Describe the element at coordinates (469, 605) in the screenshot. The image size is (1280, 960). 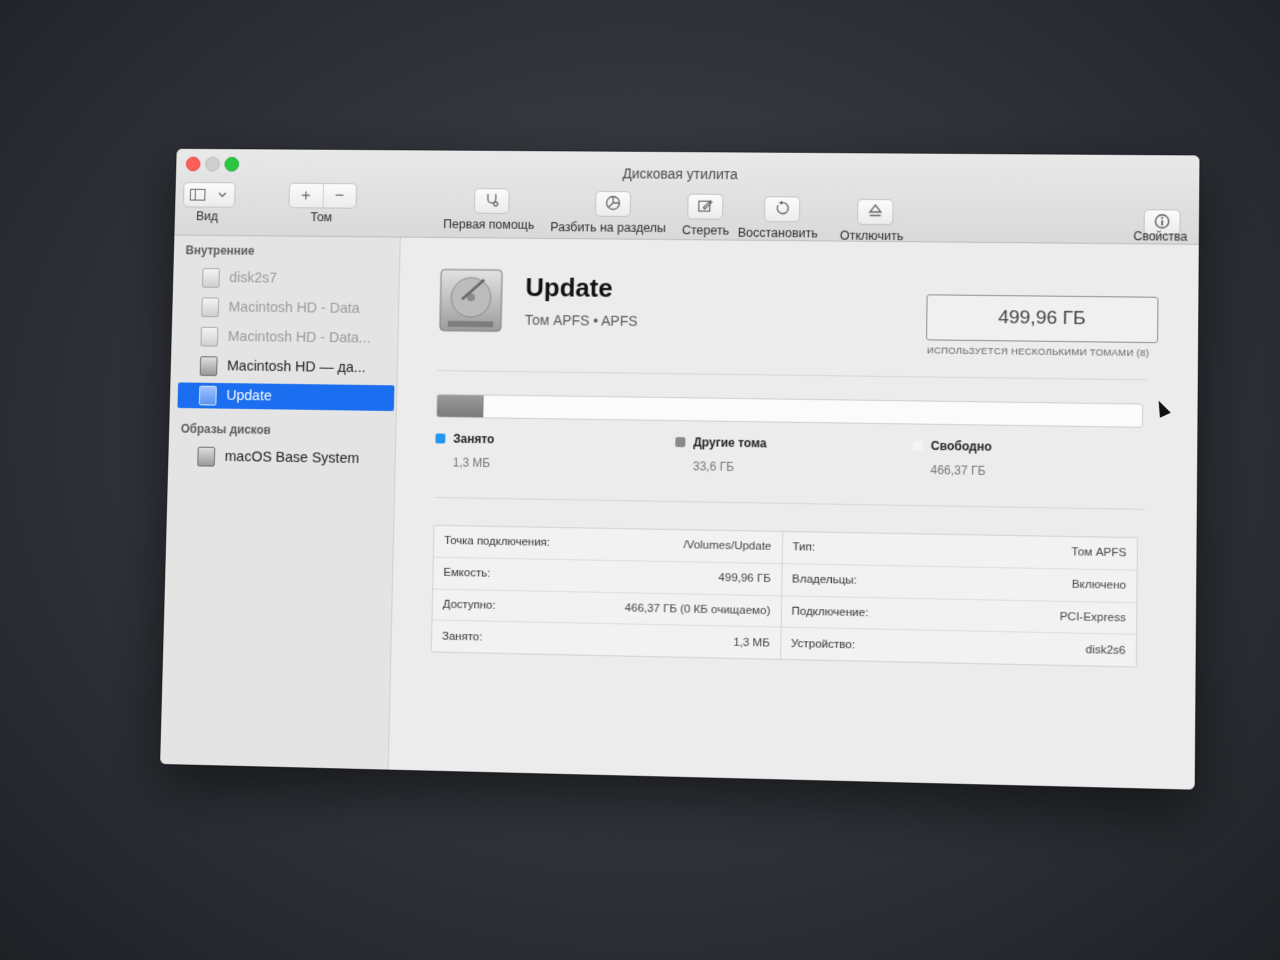
I see `info-key: Доступно:` at that location.